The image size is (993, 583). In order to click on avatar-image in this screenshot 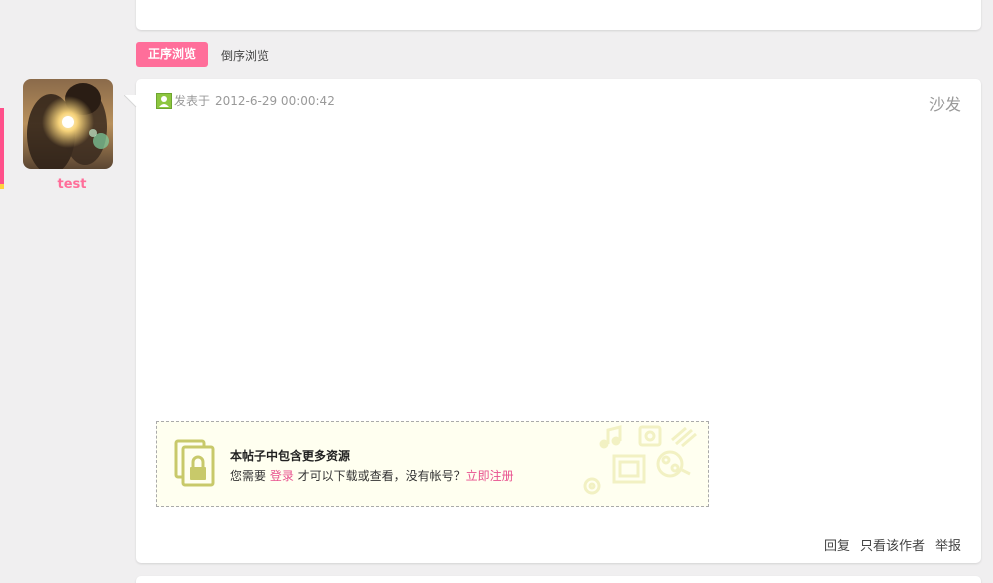, I will do `click(68, 124)`.